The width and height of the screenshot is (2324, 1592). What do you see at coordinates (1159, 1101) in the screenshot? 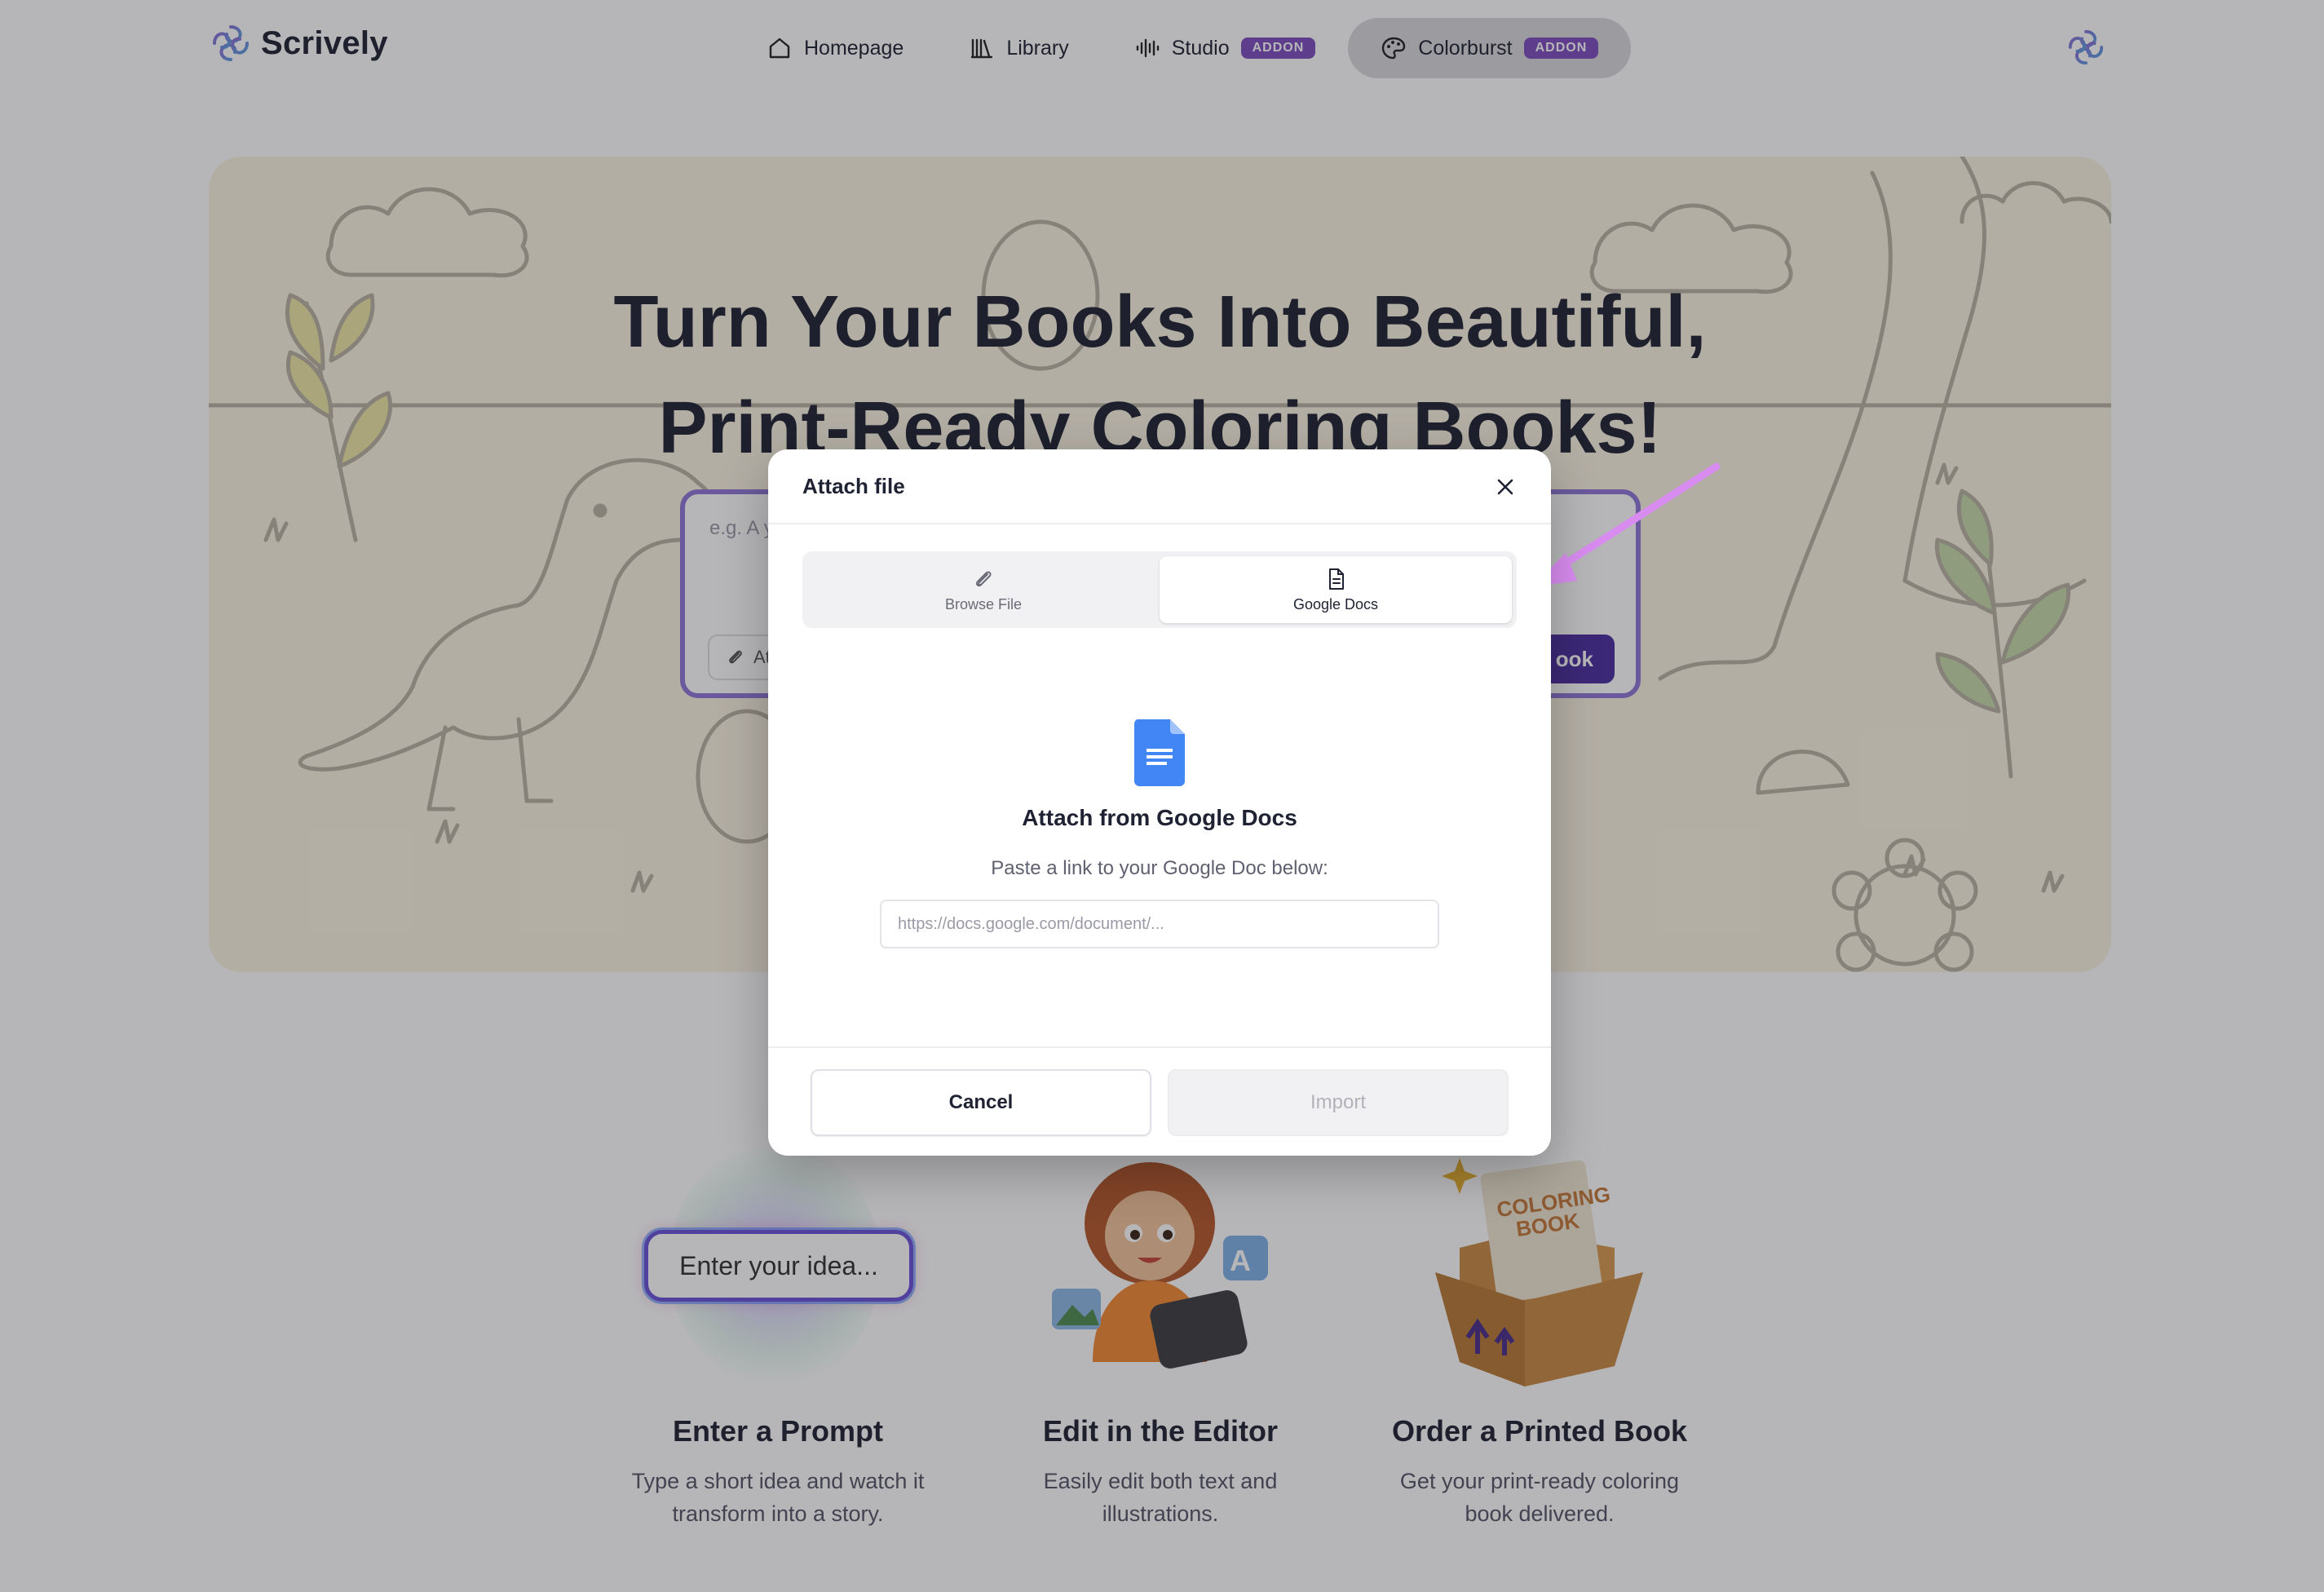
I see `dialog-footer: Cancel Import` at bounding box center [1159, 1101].